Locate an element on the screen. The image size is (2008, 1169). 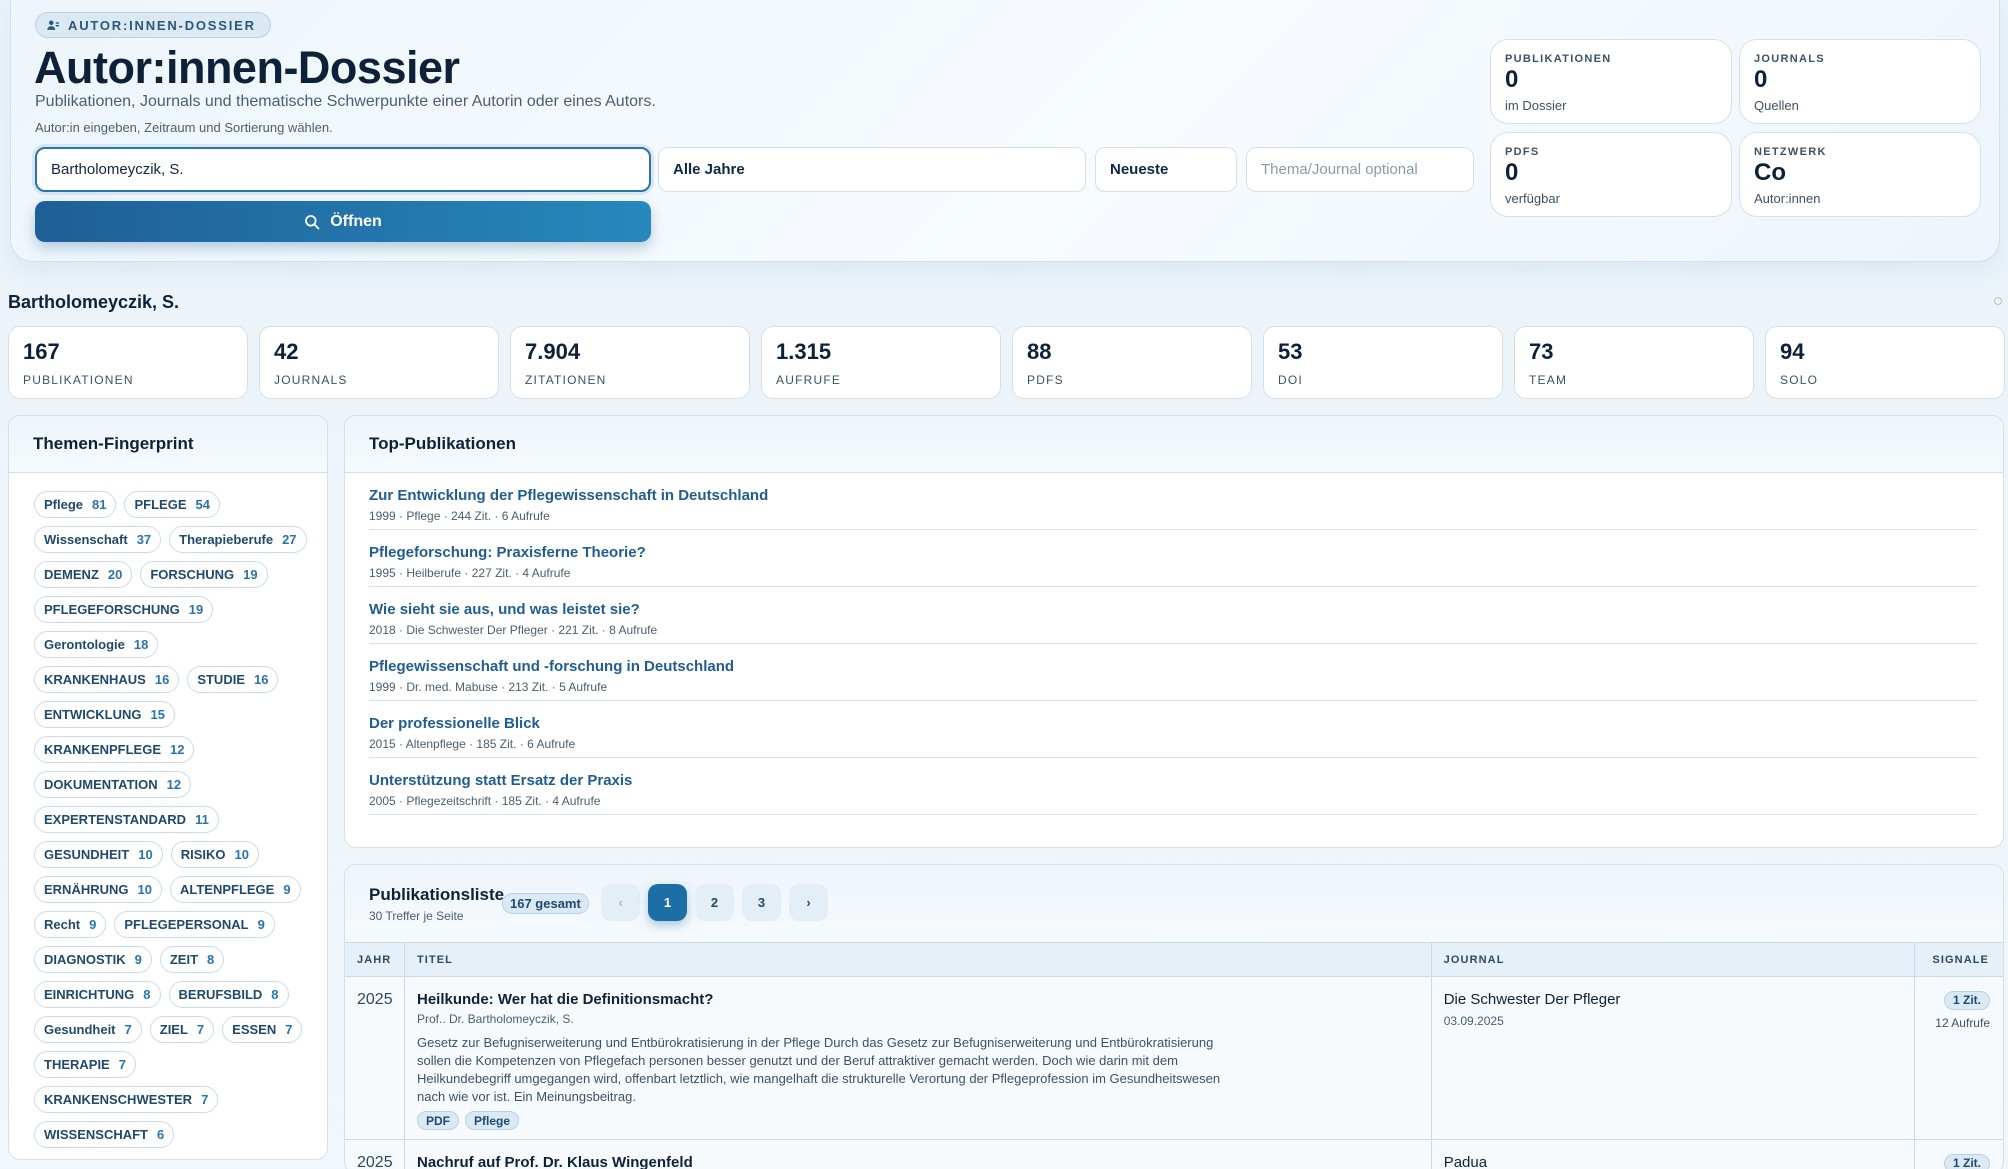
theme-chip: PFLEGE 54 is located at coordinates (172, 504).